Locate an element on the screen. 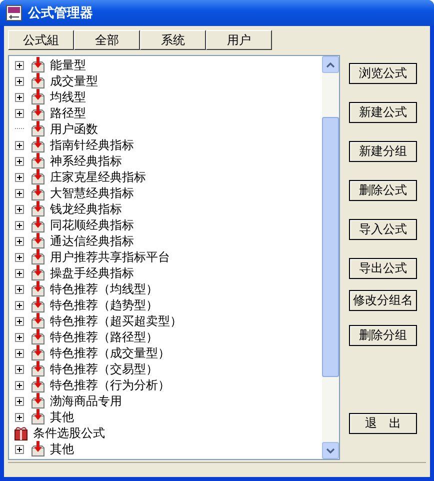 This screenshot has width=434, height=481. tree-item: 操盘手经典指标 is located at coordinates (92, 273).